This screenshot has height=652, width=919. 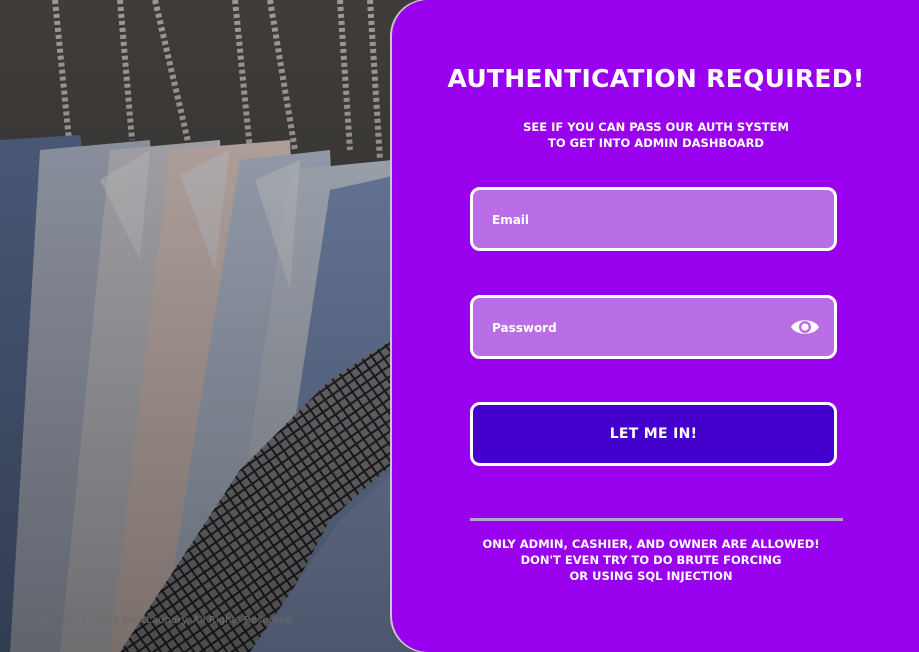 I want to click on page-title: AUTHENTICATION REQUIRED!, so click(x=656, y=78).